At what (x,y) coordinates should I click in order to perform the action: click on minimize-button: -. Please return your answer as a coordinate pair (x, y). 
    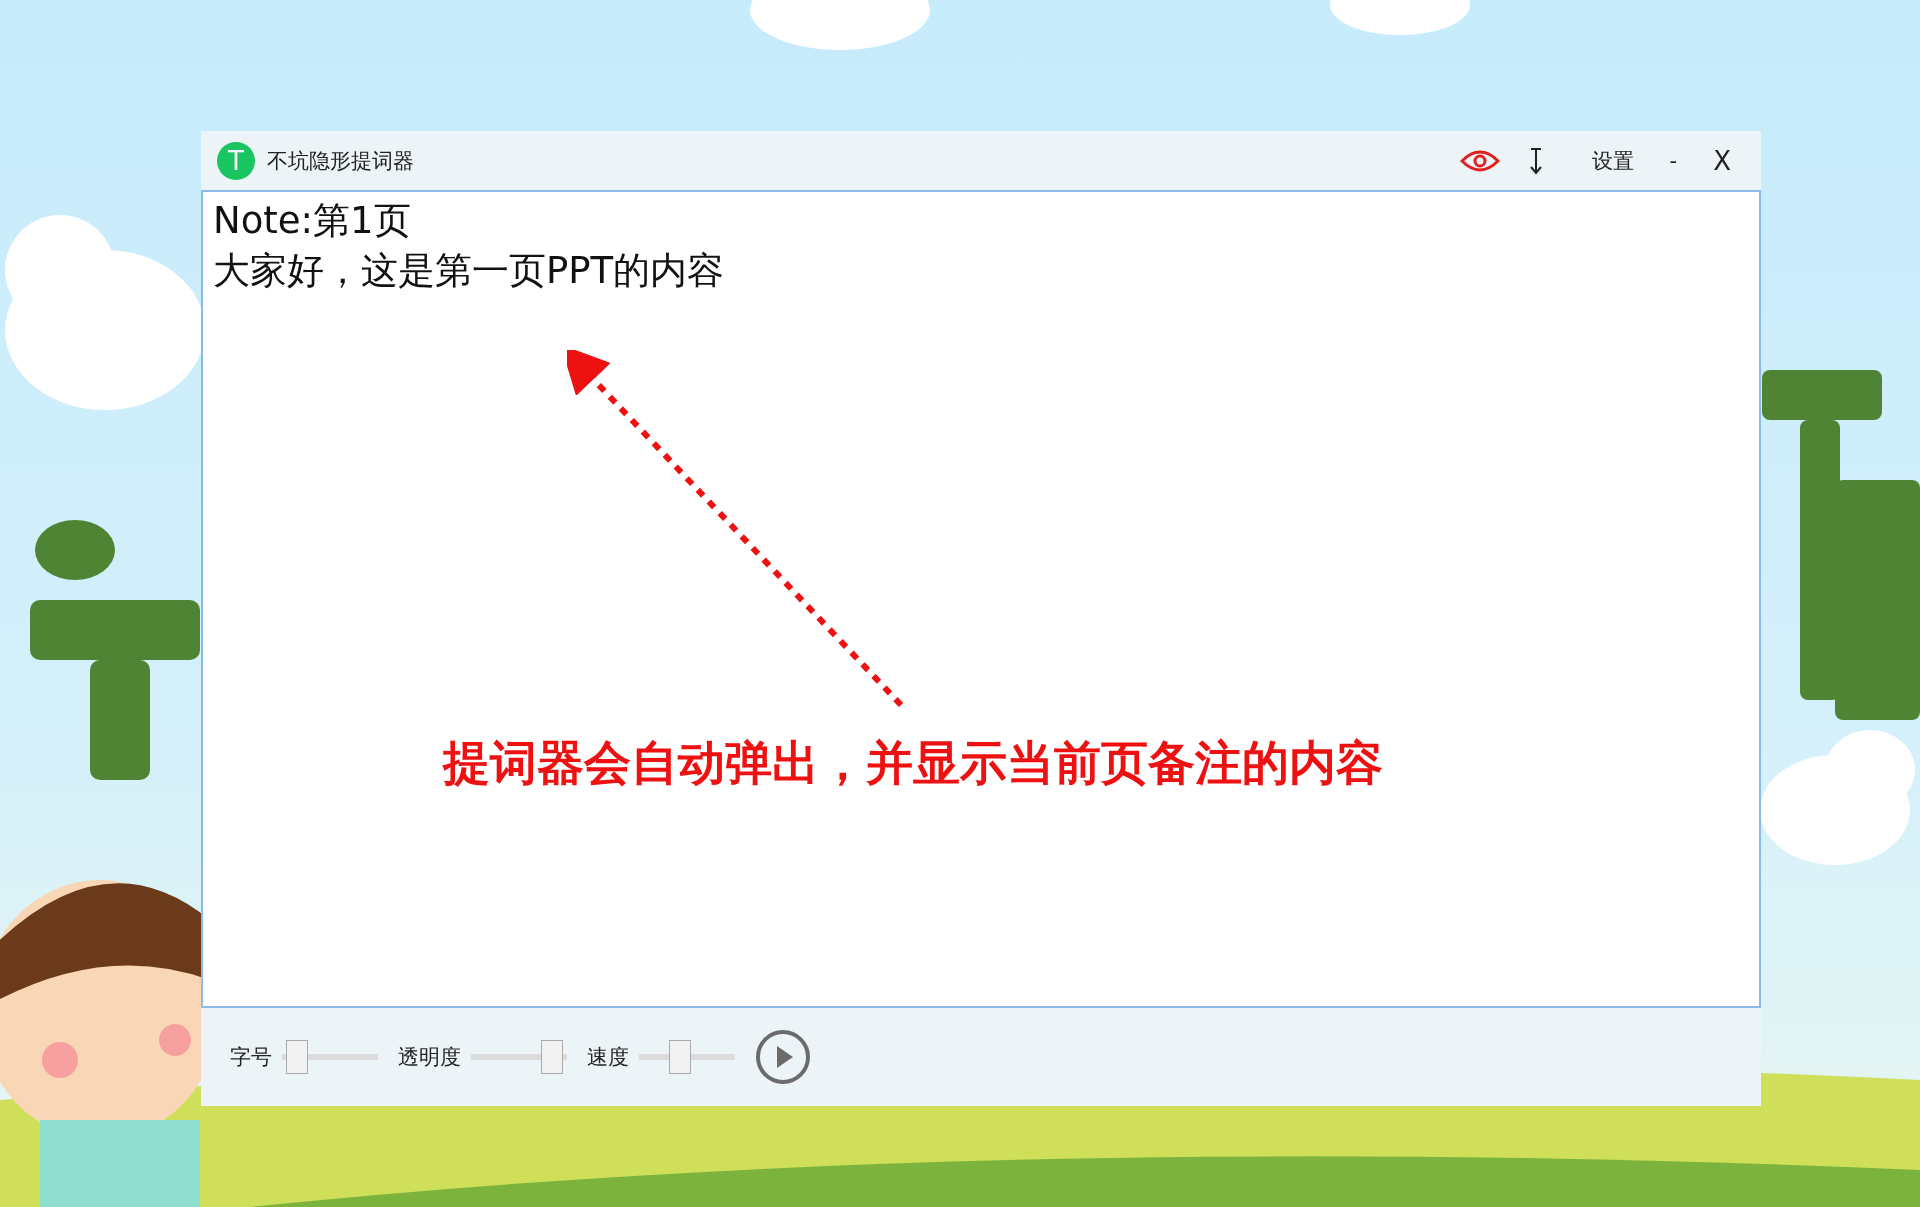
    Looking at the image, I should click on (1673, 160).